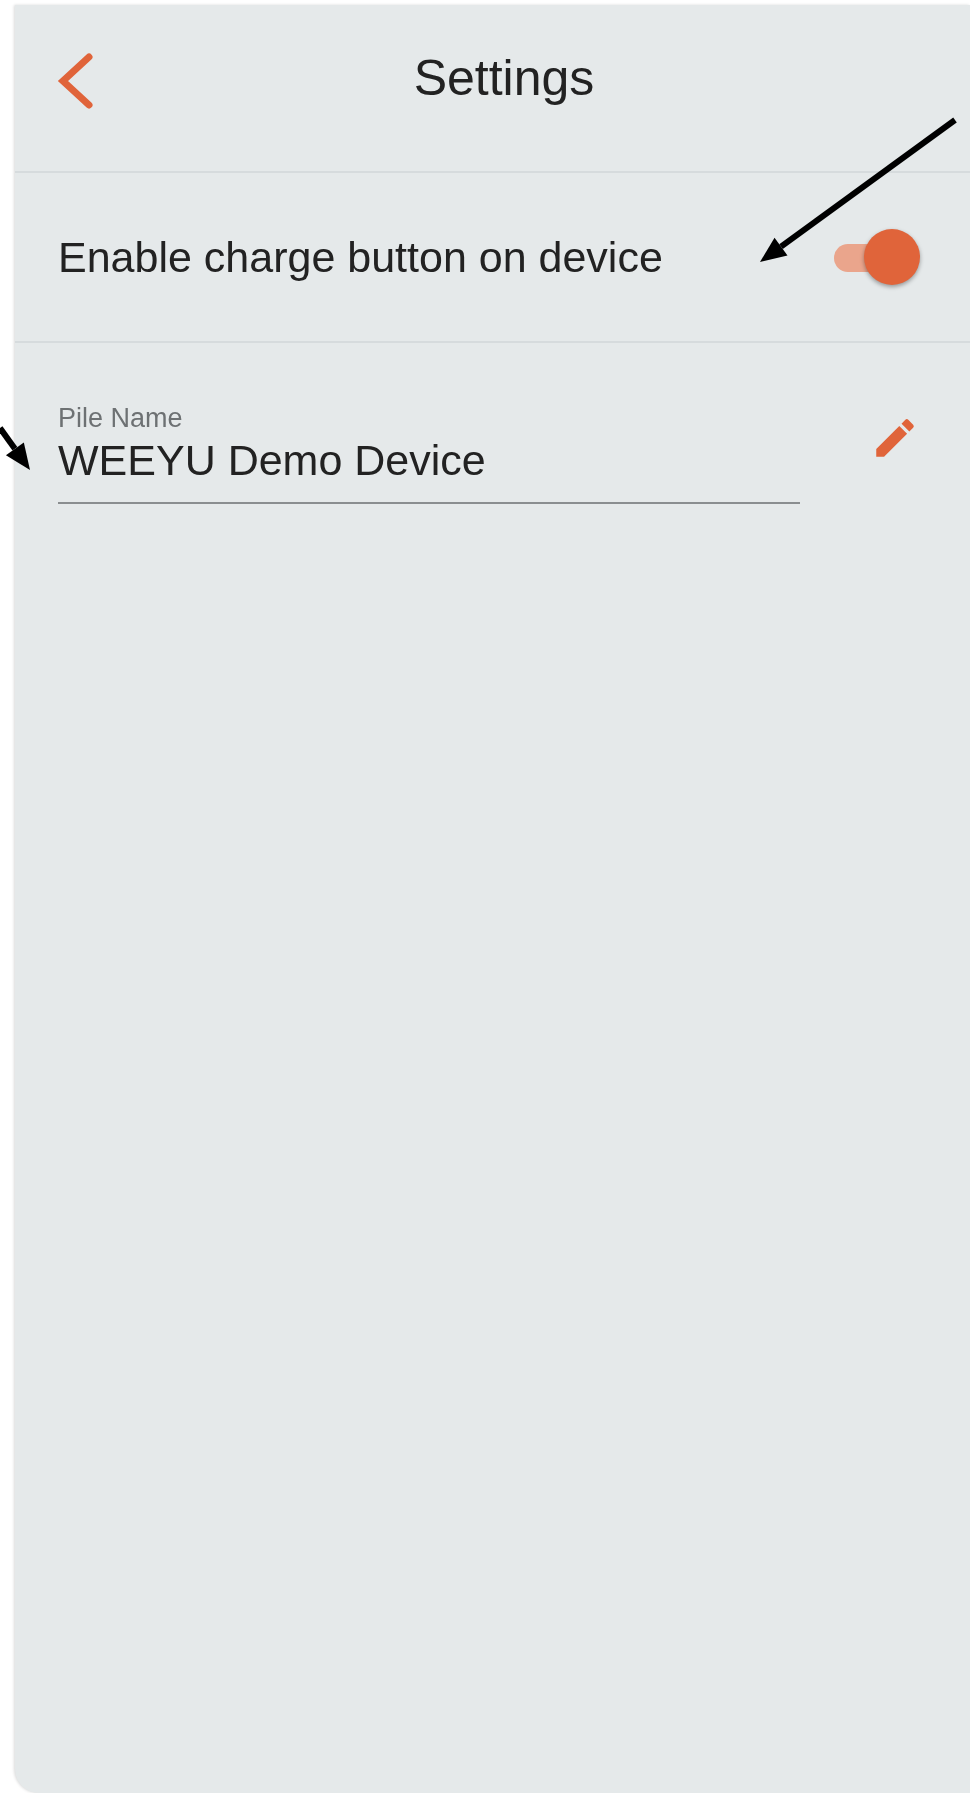 The height and width of the screenshot is (1793, 970). Describe the element at coordinates (360, 257) in the screenshot. I see `toggle-label: Enable charge button on device` at that location.